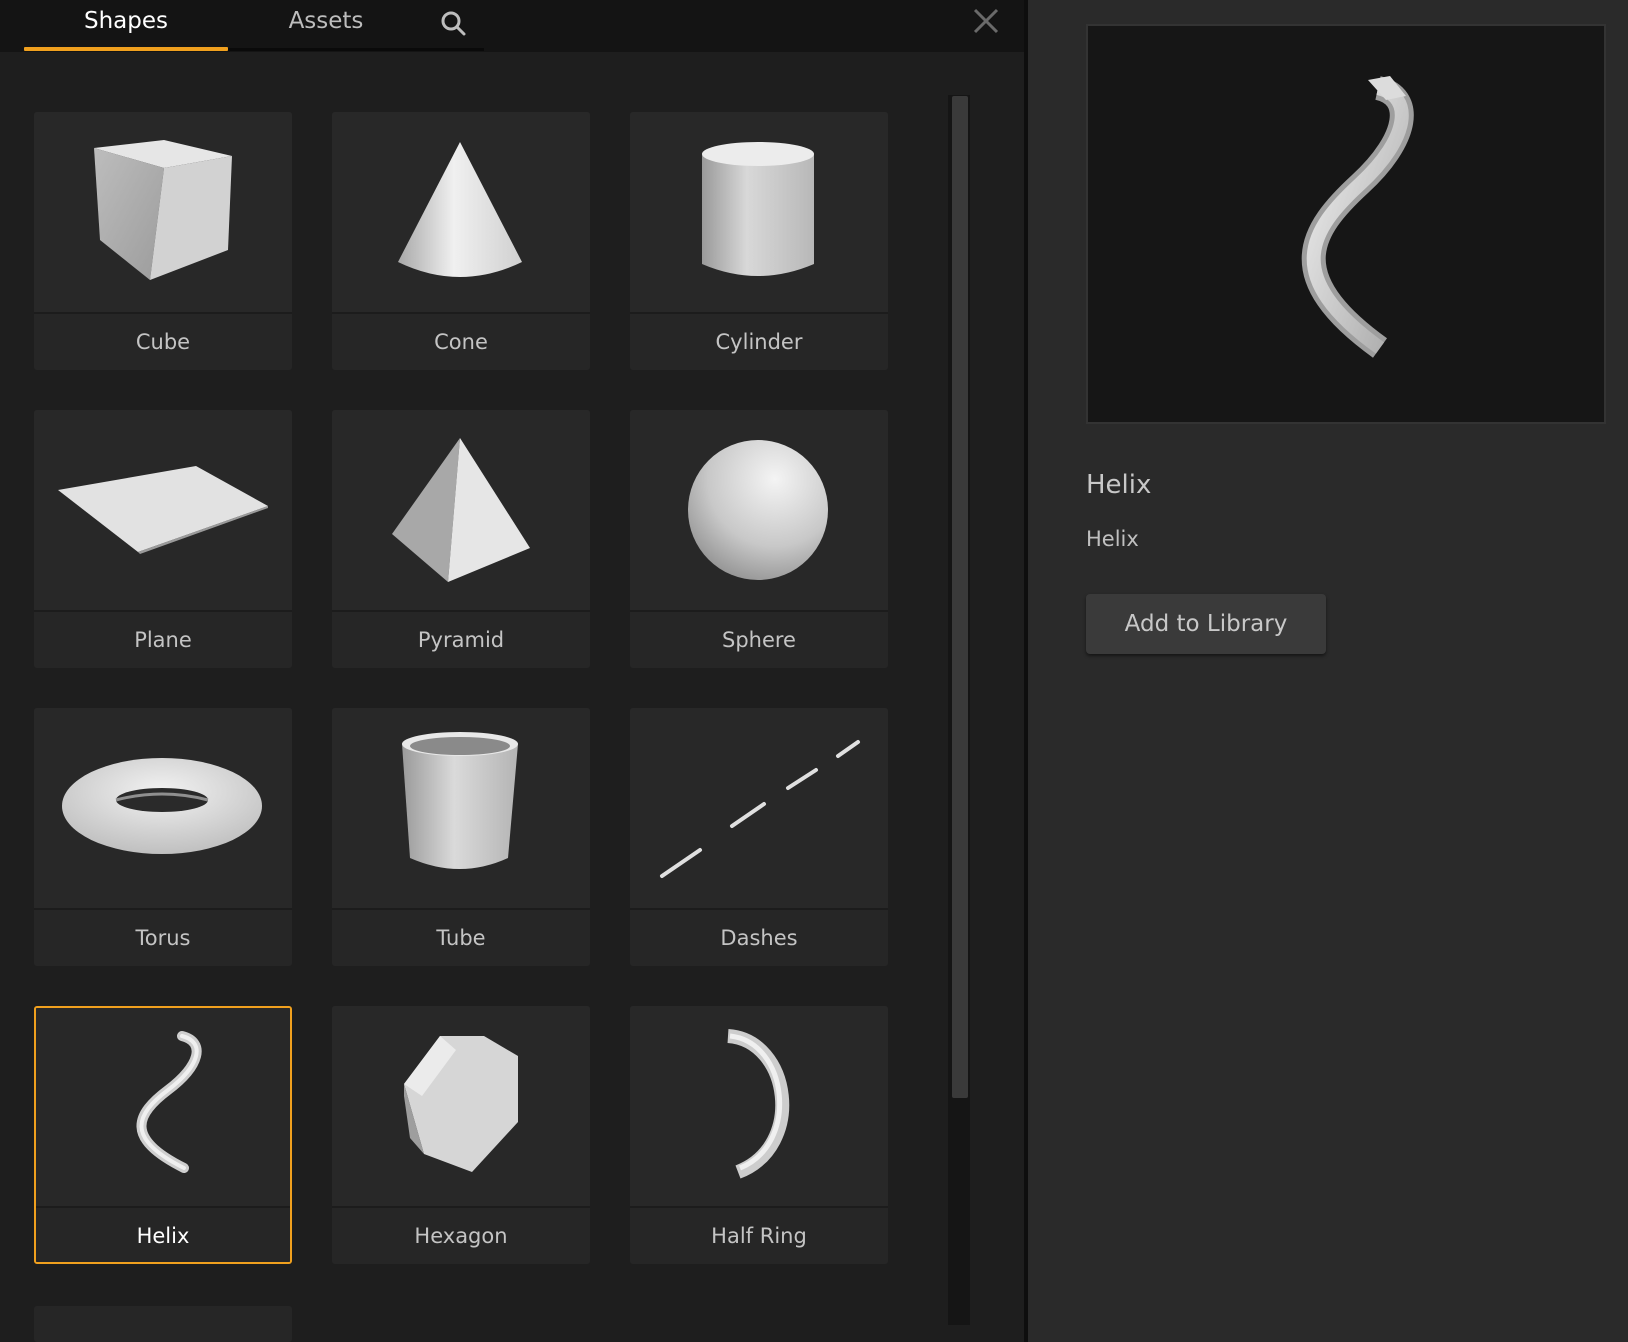 The image size is (1628, 1342). I want to click on tab-divider, so click(356, 49).